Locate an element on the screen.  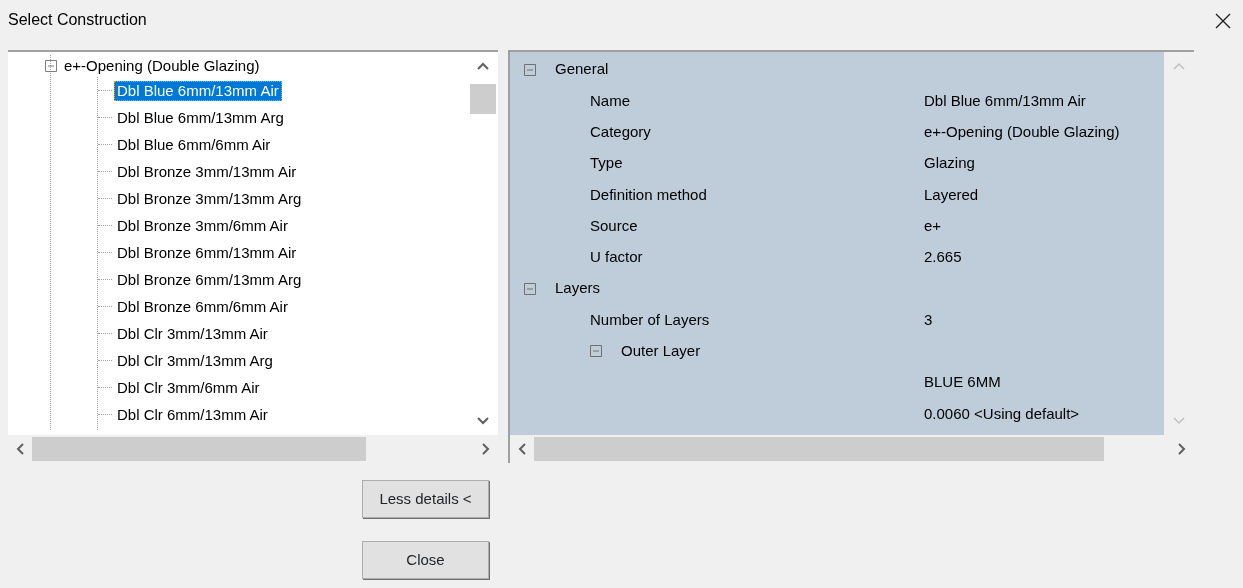
dialog-button: Close is located at coordinates (425, 560).